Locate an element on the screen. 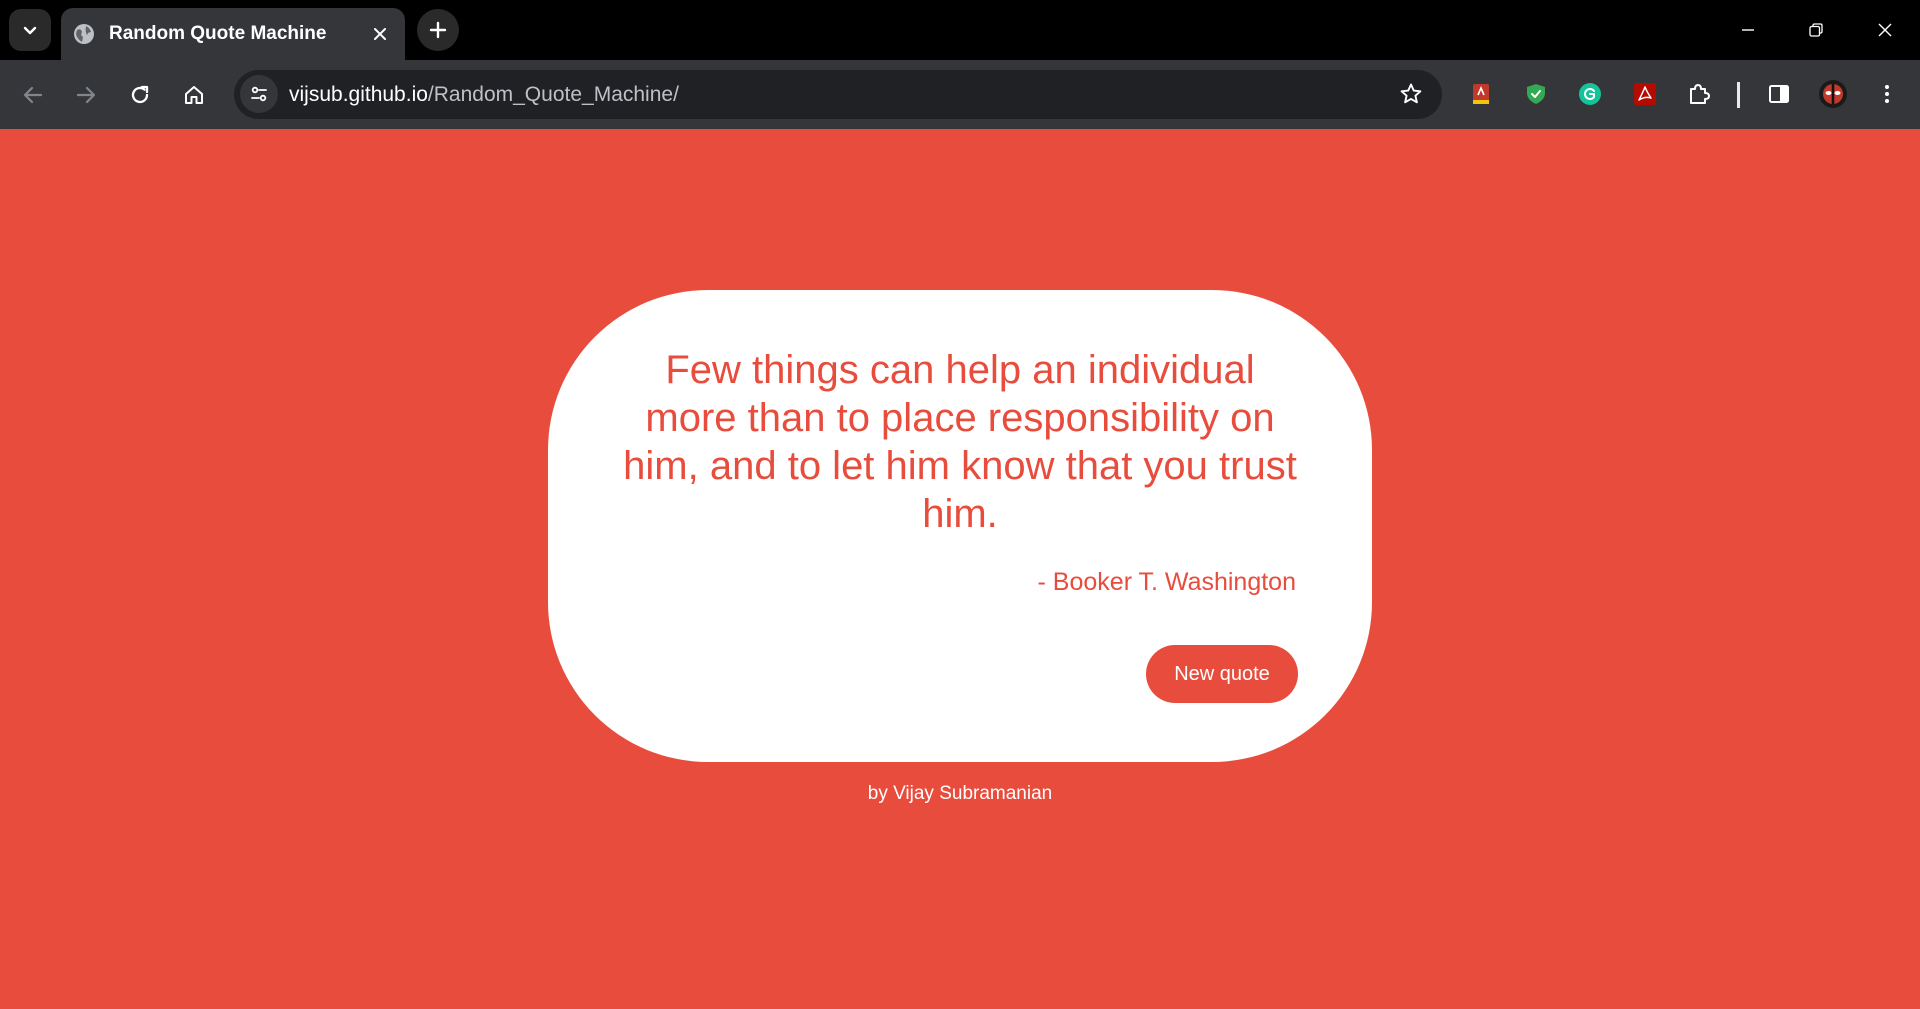 Image resolution: width=1920 pixels, height=1009 pixels. bookmark-button is located at coordinates (1411, 94).